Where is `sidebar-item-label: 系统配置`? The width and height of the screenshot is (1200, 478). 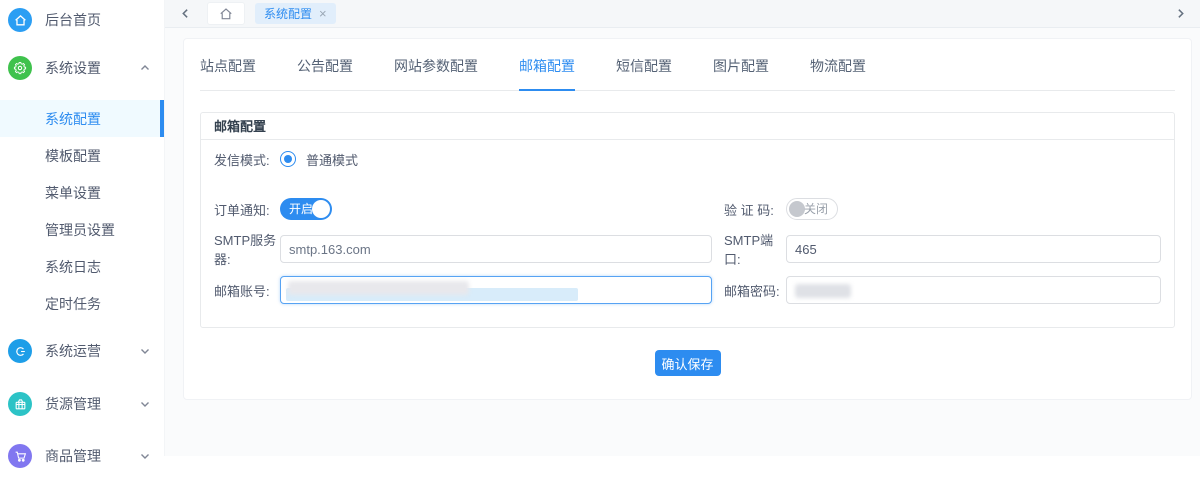 sidebar-item-label: 系统配置 is located at coordinates (73, 118).